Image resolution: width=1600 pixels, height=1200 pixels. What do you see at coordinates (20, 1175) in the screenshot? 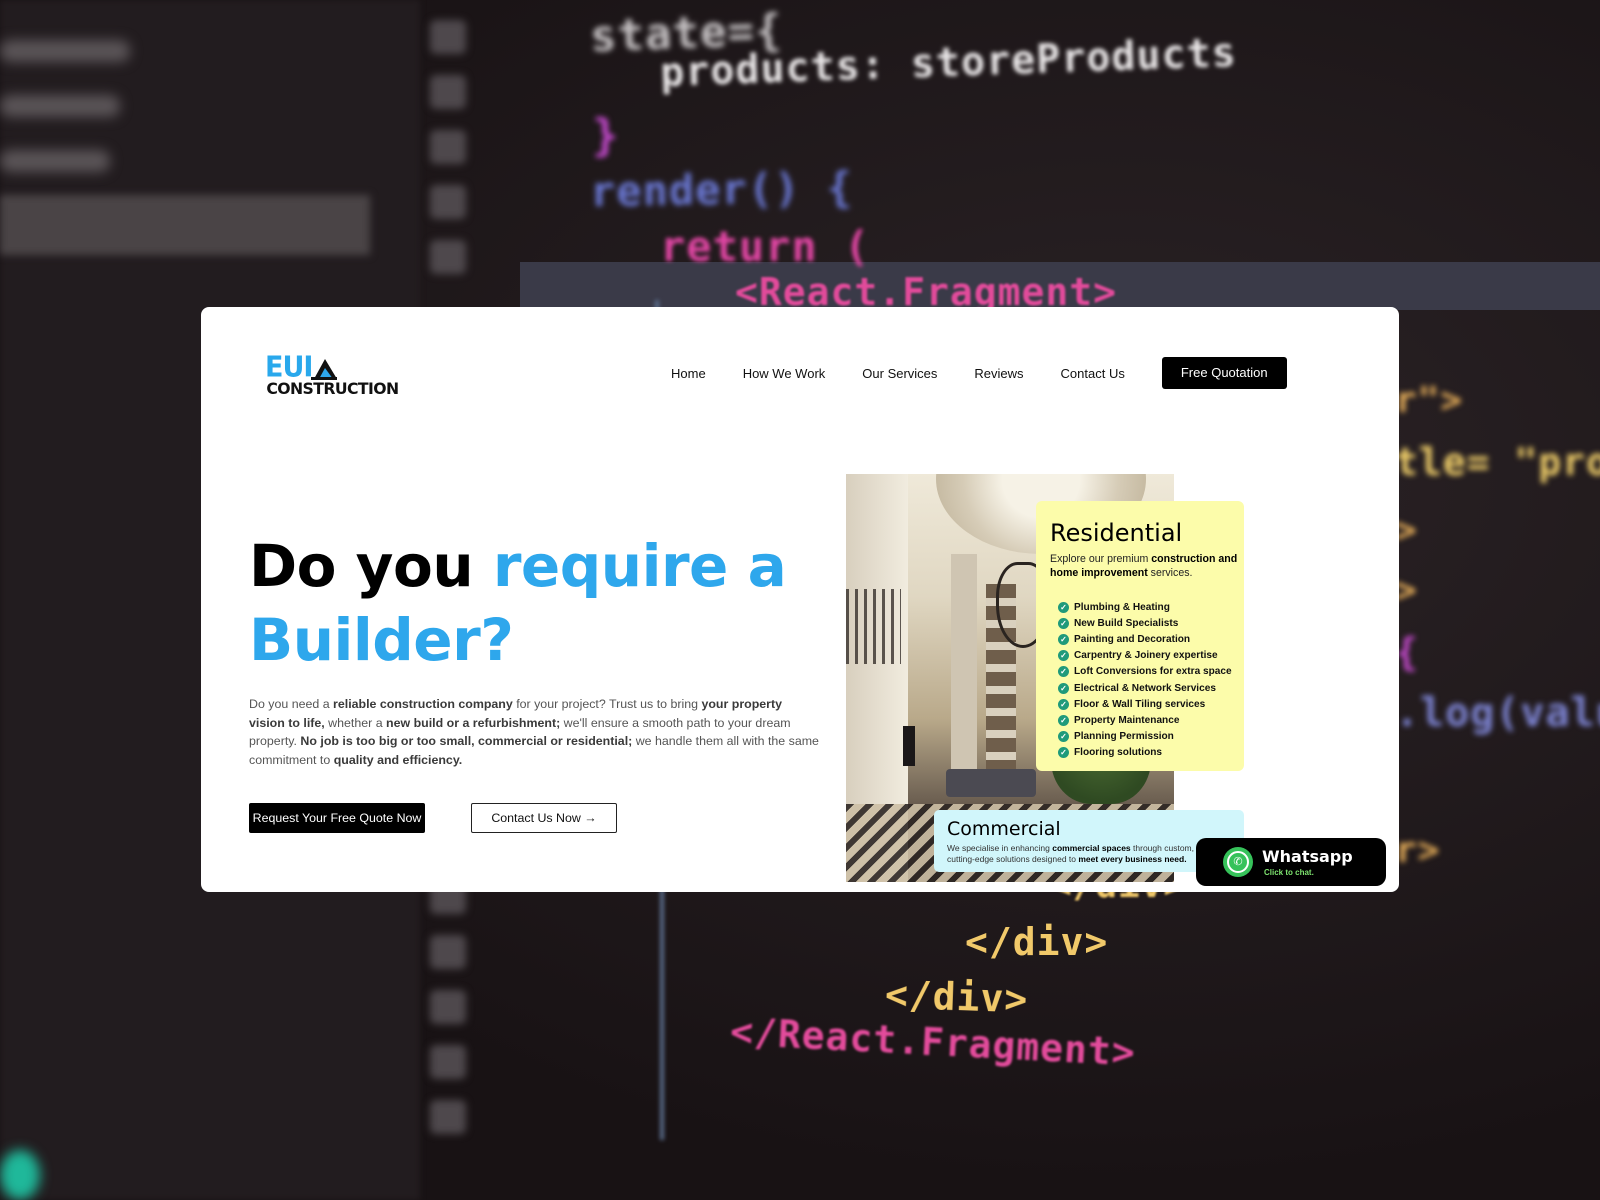
I see `background-glow` at bounding box center [20, 1175].